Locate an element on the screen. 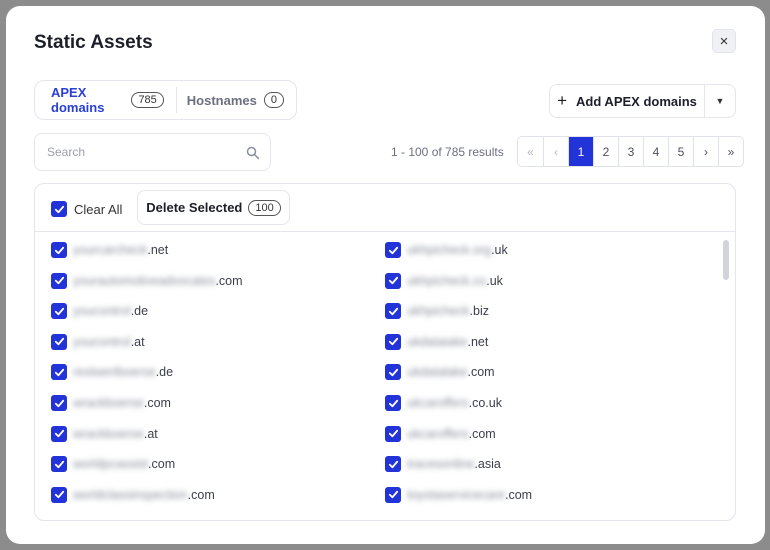 This screenshot has height=550, width=770. domain-name-redacted: ukcaroffers is located at coordinates (438, 403).